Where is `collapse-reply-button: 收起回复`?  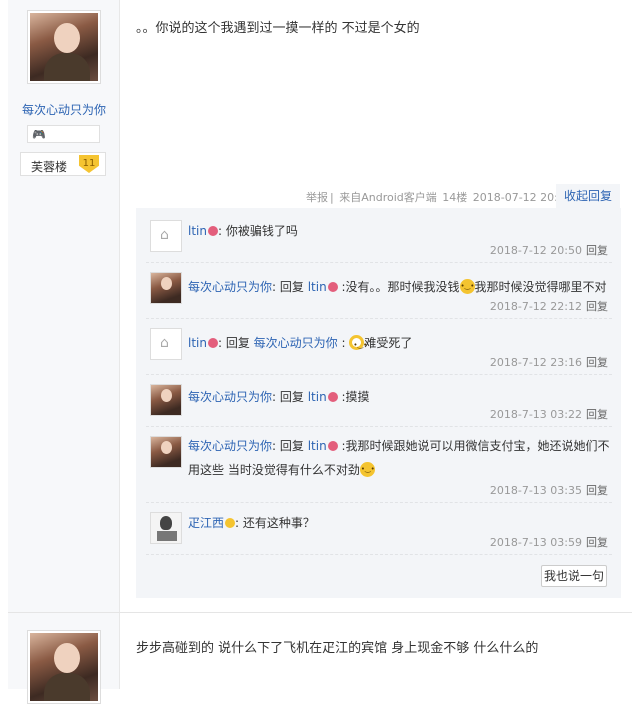
collapse-reply-button: 收起回复 is located at coordinates (588, 196).